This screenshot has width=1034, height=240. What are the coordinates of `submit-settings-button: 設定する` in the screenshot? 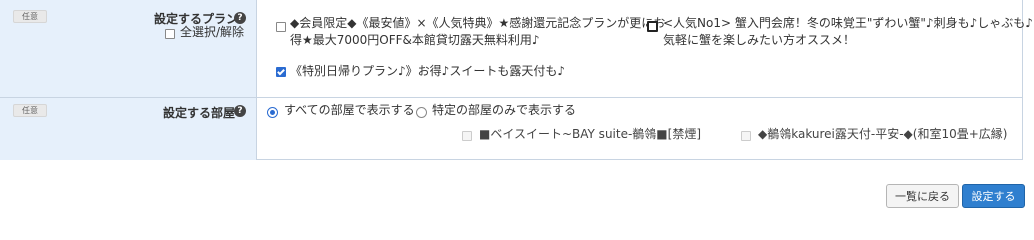 It's located at (993, 196).